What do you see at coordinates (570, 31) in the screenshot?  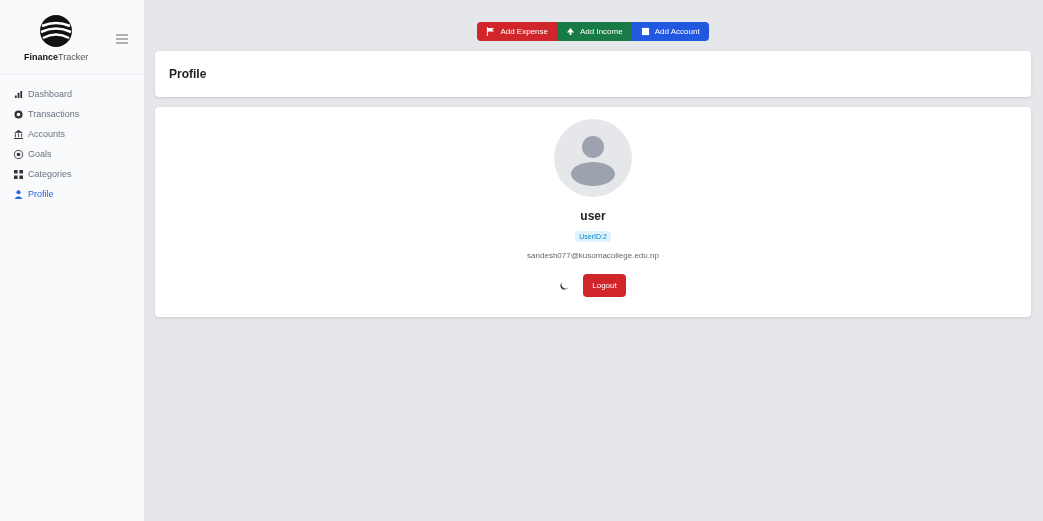 I see `arrow-up-icon` at bounding box center [570, 31].